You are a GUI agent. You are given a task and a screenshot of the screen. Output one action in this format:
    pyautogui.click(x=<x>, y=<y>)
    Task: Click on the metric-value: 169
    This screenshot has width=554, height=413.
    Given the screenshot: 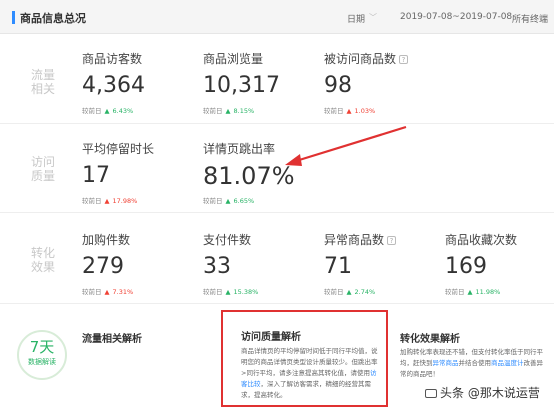 What is the action you would take?
    pyautogui.click(x=466, y=266)
    